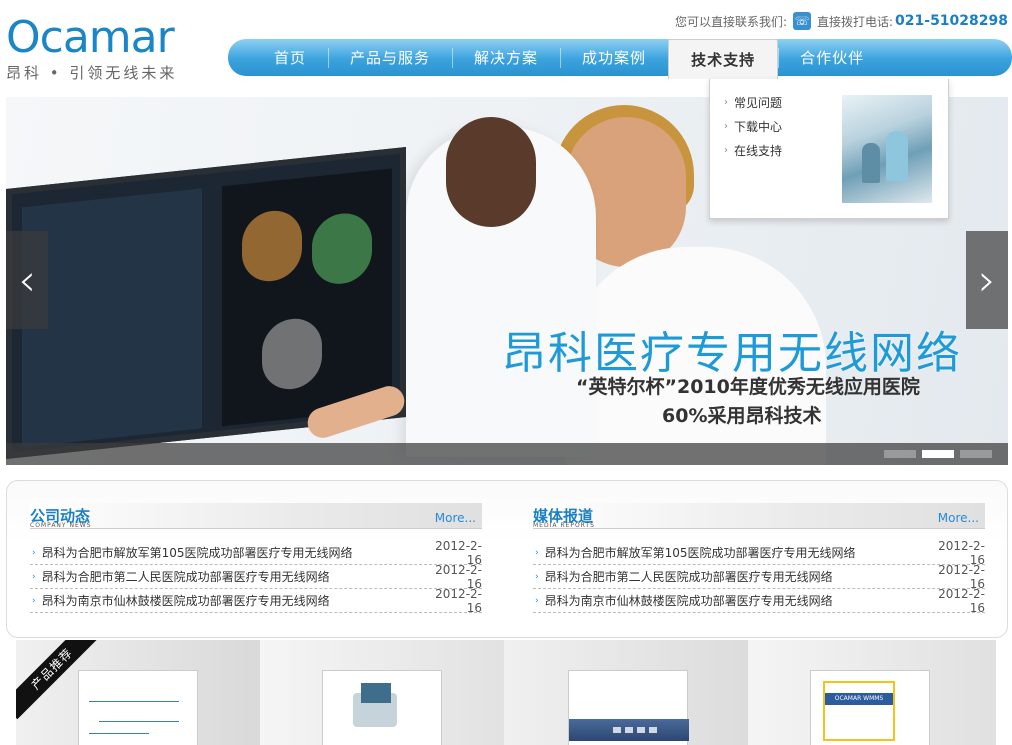  What do you see at coordinates (951, 21) in the screenshot?
I see `phone-number: 021-51028298` at bounding box center [951, 21].